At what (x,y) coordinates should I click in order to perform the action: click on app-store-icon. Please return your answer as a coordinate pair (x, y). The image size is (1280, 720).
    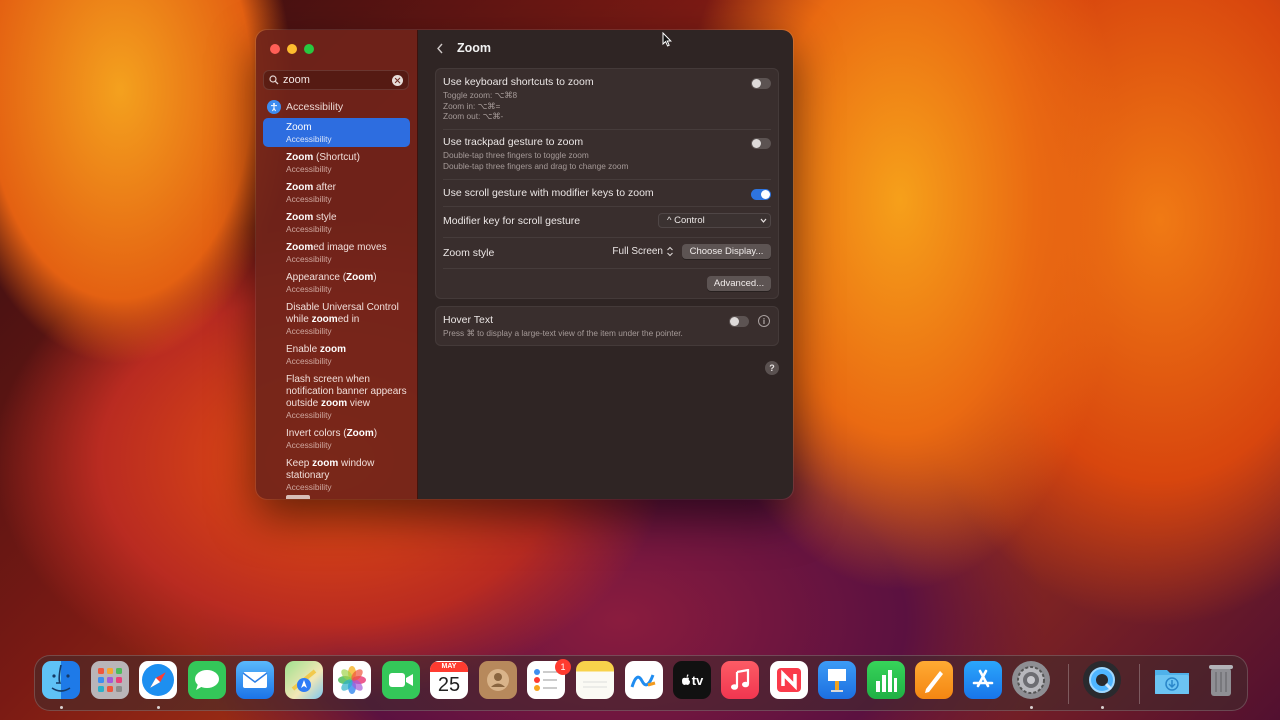
    Looking at the image, I should click on (983, 680).